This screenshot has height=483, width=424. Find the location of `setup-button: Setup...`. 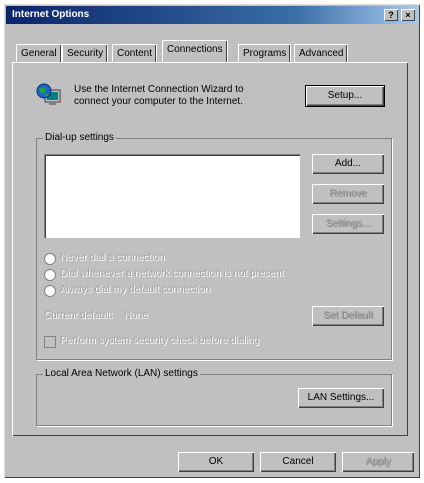

setup-button: Setup... is located at coordinates (345, 96).